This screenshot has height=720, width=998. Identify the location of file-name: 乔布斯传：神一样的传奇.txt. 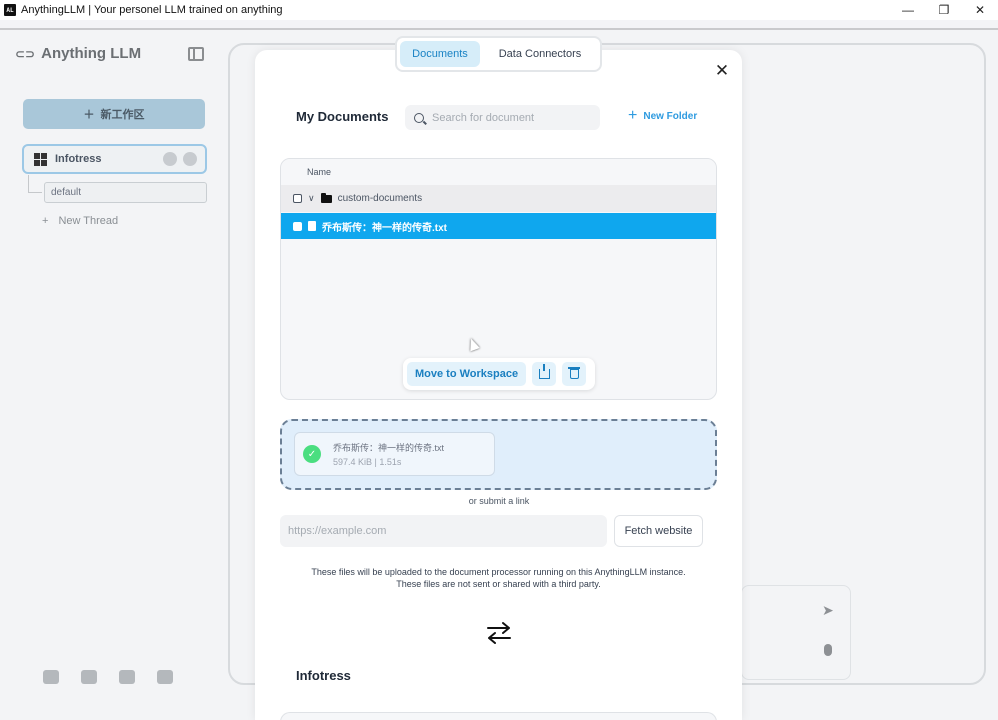
(384, 228).